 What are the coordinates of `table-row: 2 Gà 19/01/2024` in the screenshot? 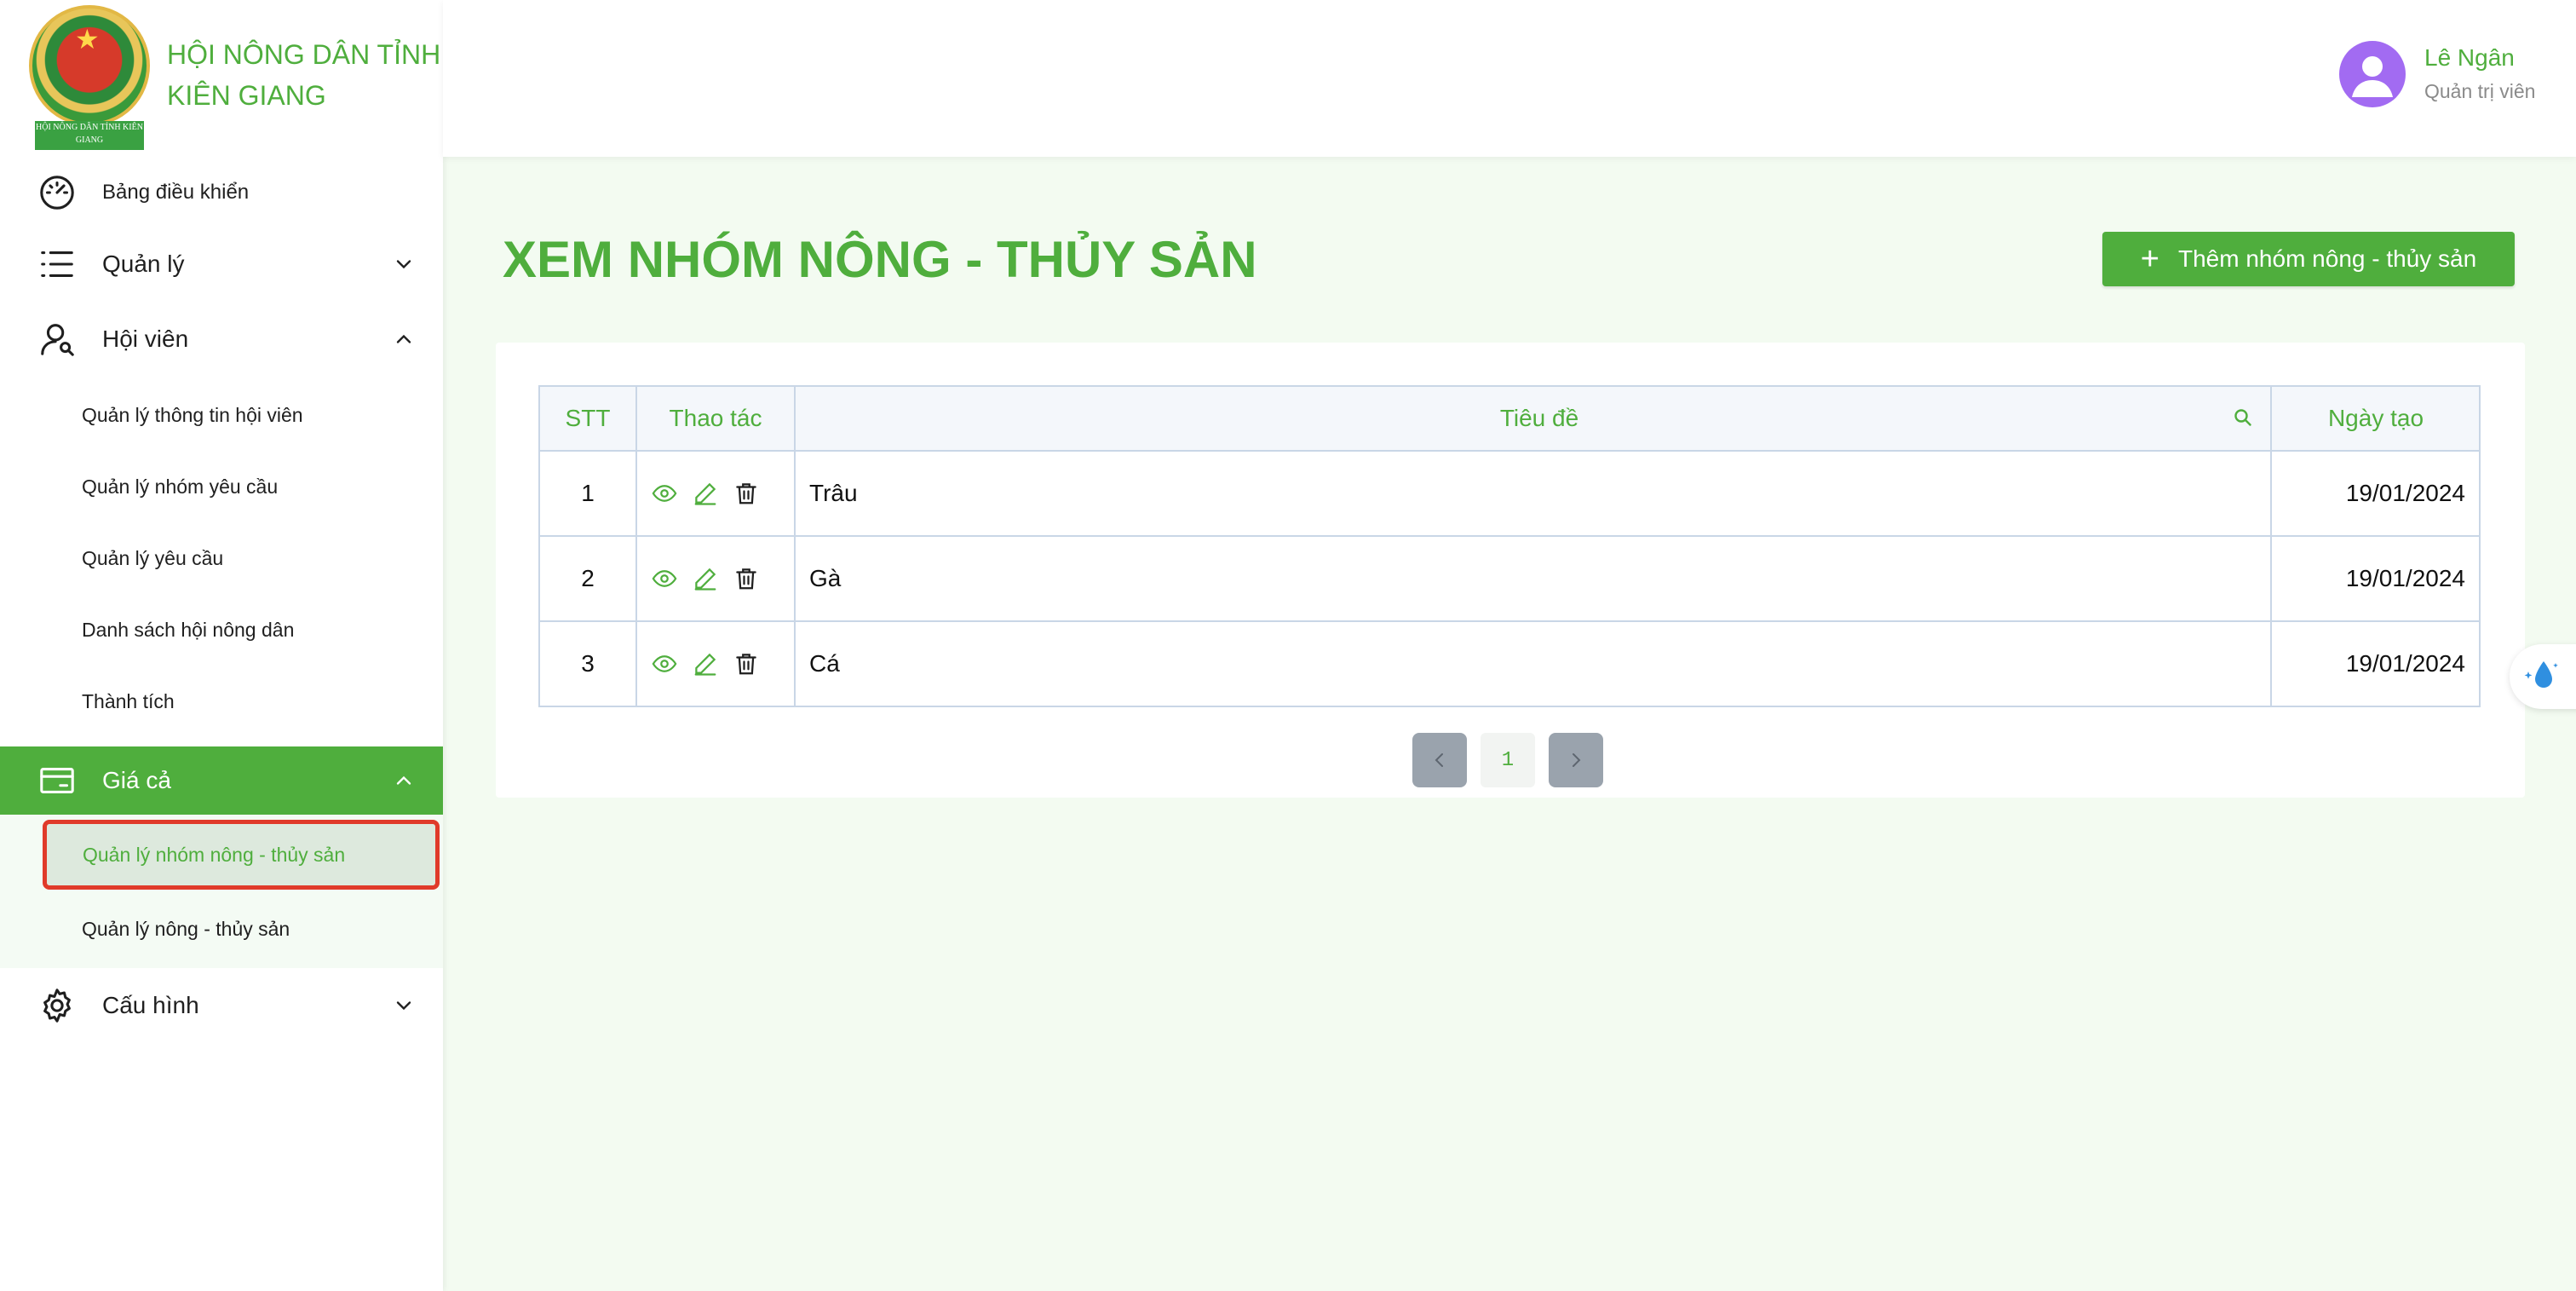 It's located at (1510, 578).